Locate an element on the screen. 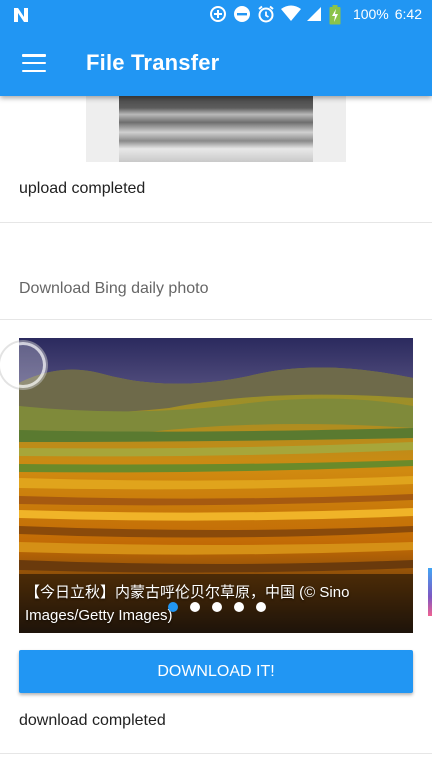  app-title: File Transfer is located at coordinates (153, 62).